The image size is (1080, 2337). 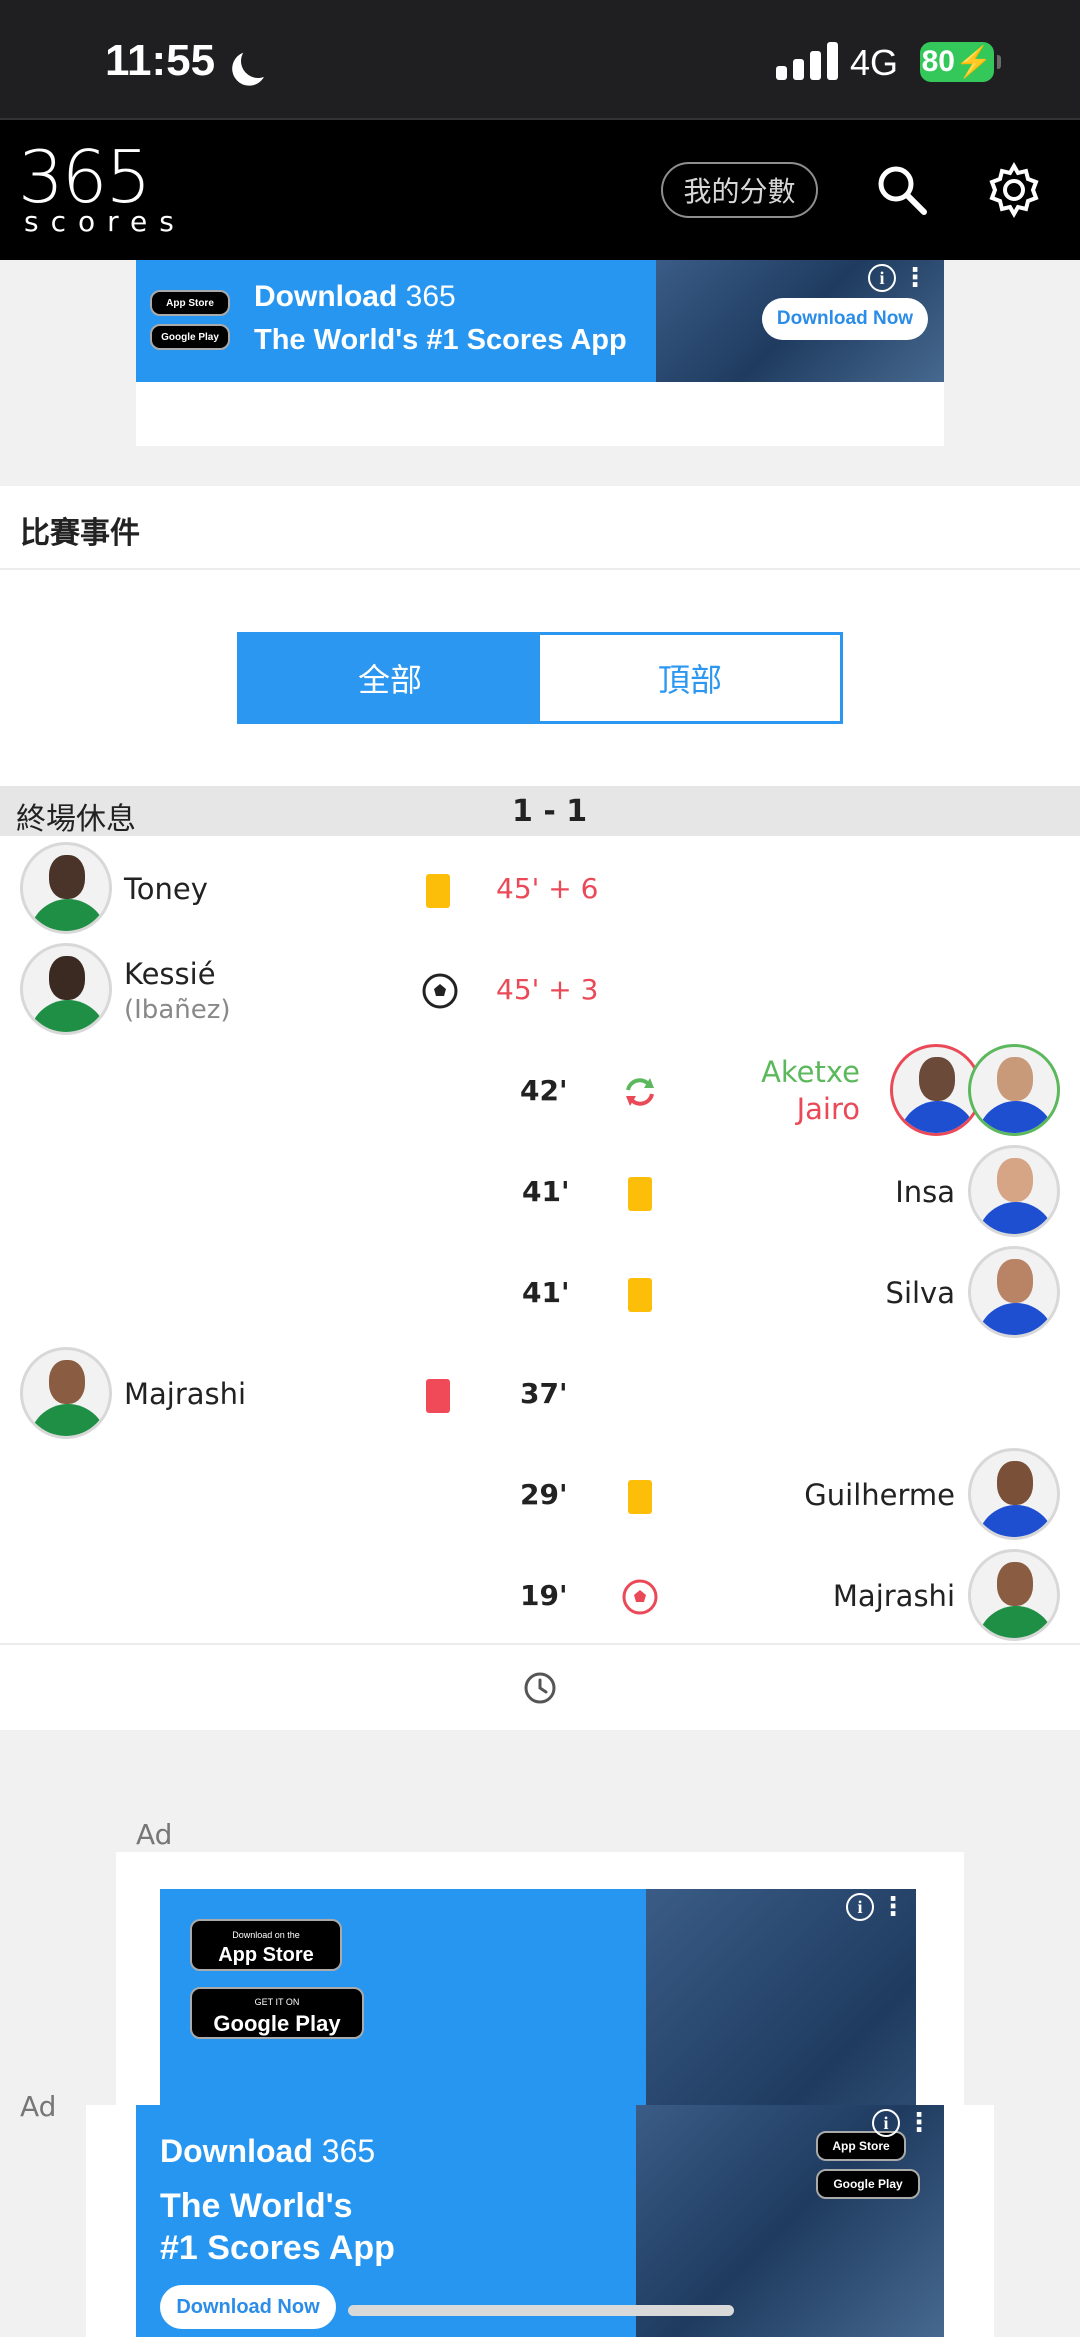 I want to click on event-row: 41' Silva, so click(x=540, y=1292).